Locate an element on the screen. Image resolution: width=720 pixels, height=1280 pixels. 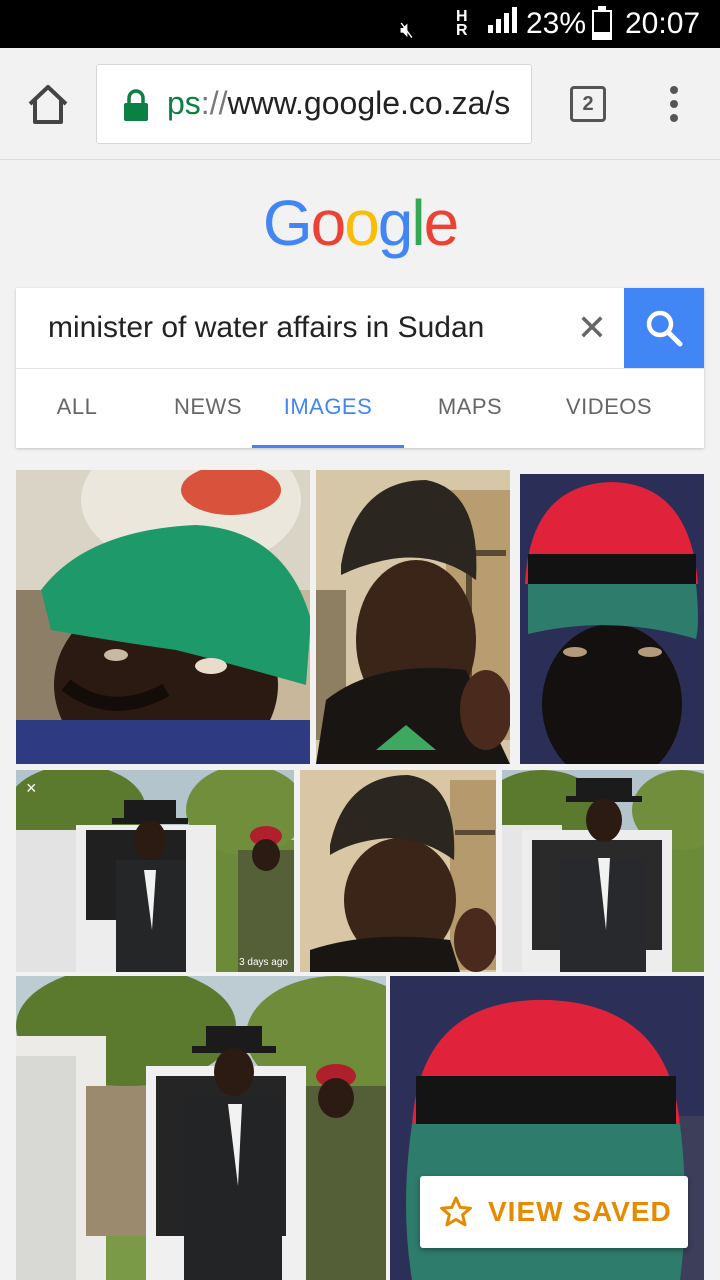
address-bar: ps://www.google.co.za/s is located at coordinates (314, 104).